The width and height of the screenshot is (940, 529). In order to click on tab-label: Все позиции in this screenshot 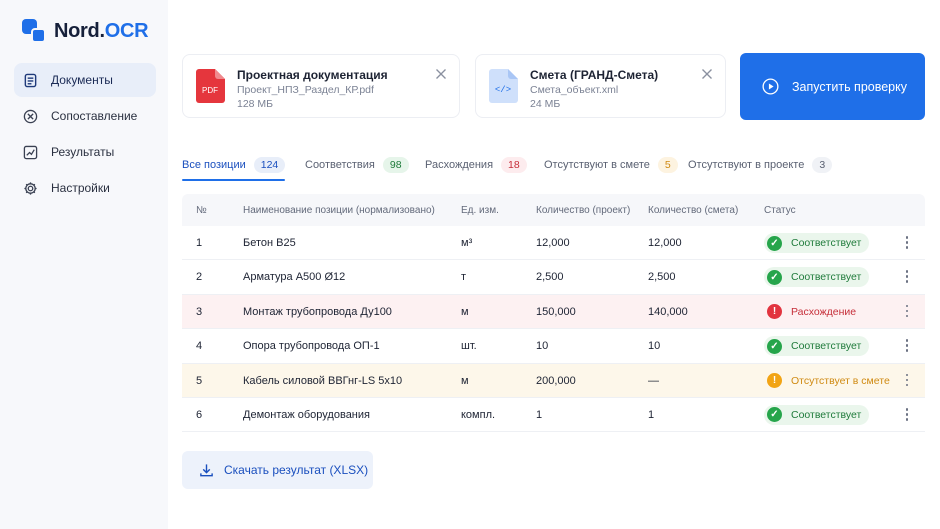, I will do `click(214, 165)`.